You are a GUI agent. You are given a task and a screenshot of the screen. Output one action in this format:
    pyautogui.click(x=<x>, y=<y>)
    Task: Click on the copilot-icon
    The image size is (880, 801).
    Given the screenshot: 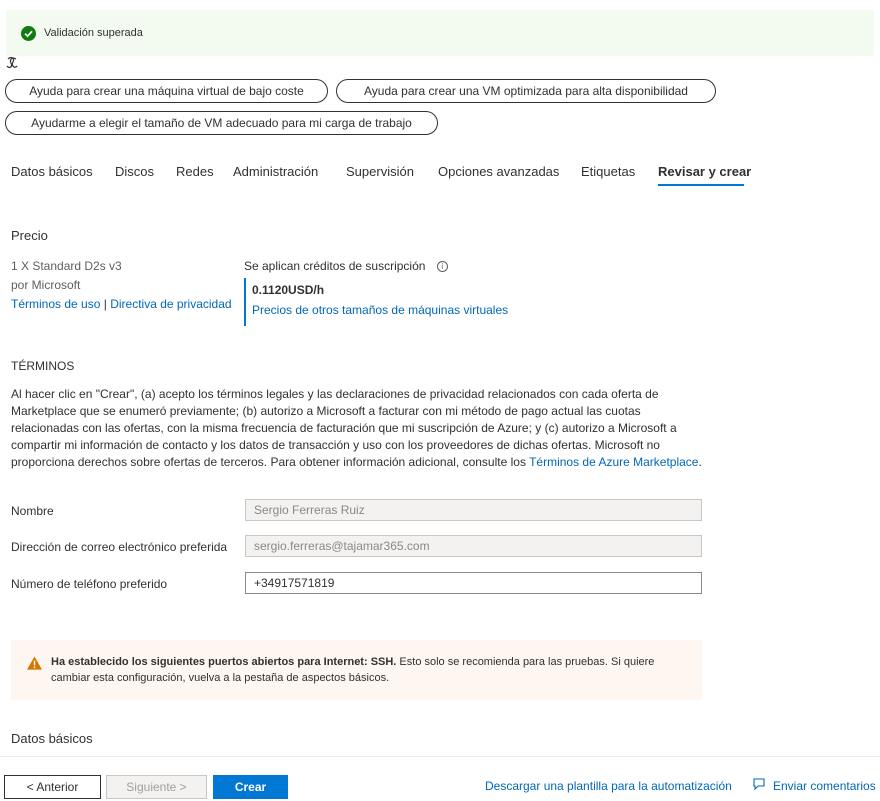 What is the action you would take?
    pyautogui.click(x=12, y=63)
    